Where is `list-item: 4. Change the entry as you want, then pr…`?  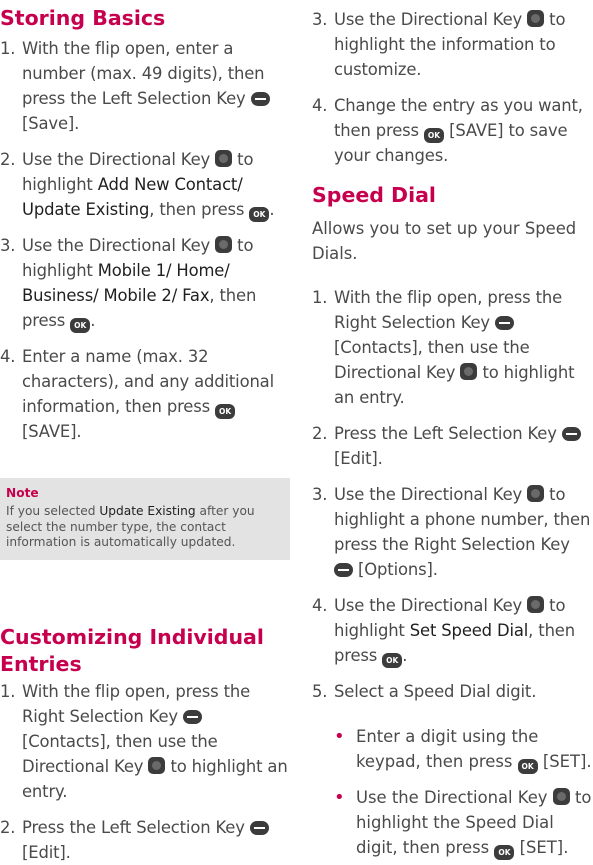
list-item: 4. Change the entry as you want, then pr… is located at coordinates (447, 130).